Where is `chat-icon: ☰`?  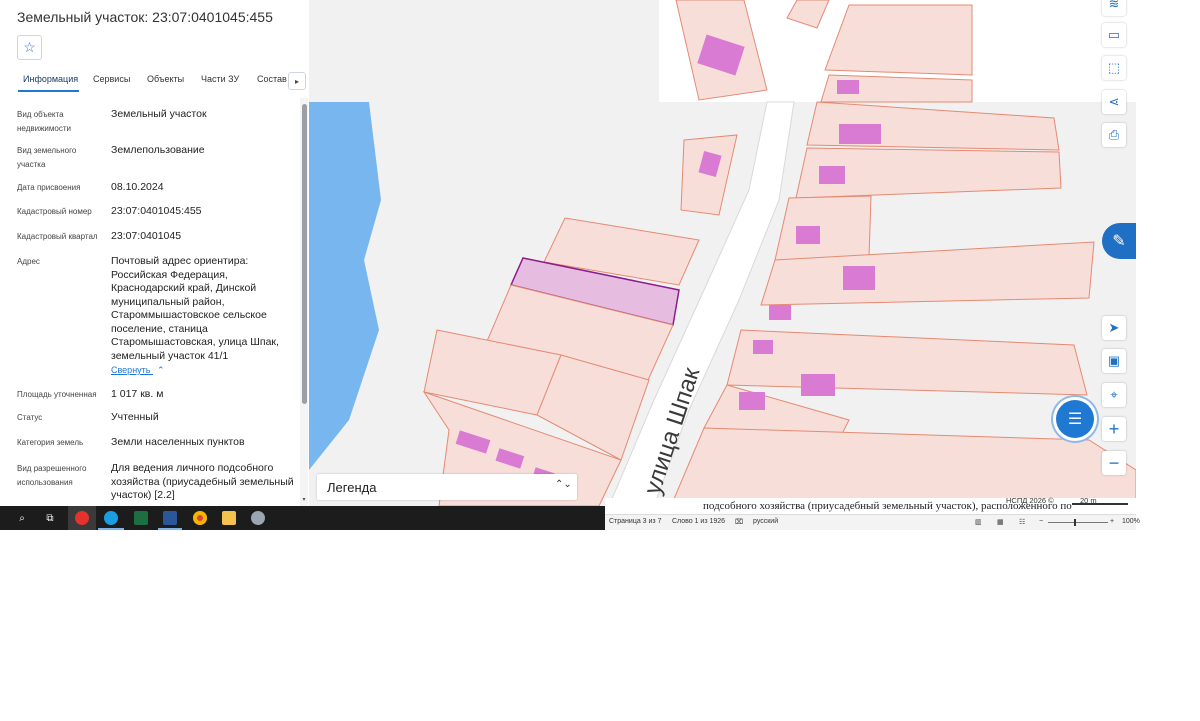 chat-icon: ☰ is located at coordinates (1075, 419).